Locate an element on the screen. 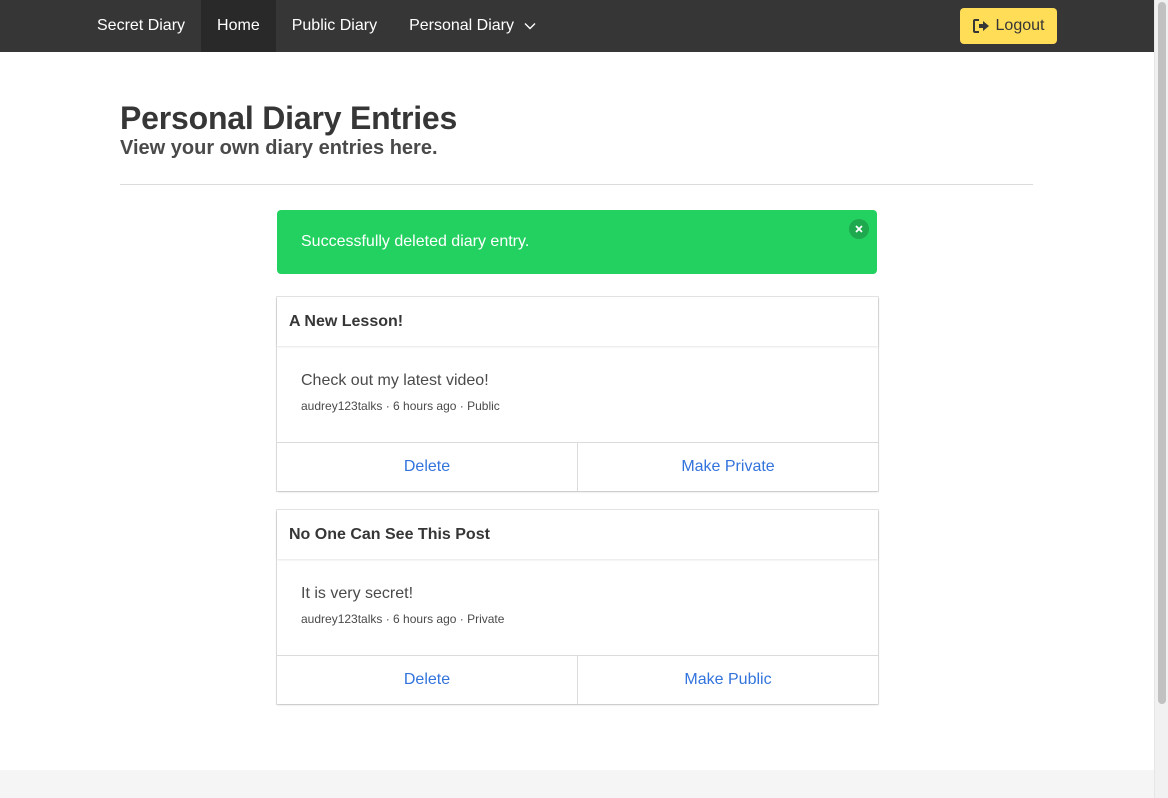 Image resolution: width=1168 pixels, height=798 pixels. entry-meta: audrey123talks · 6 hours ago · Public is located at coordinates (400, 406).